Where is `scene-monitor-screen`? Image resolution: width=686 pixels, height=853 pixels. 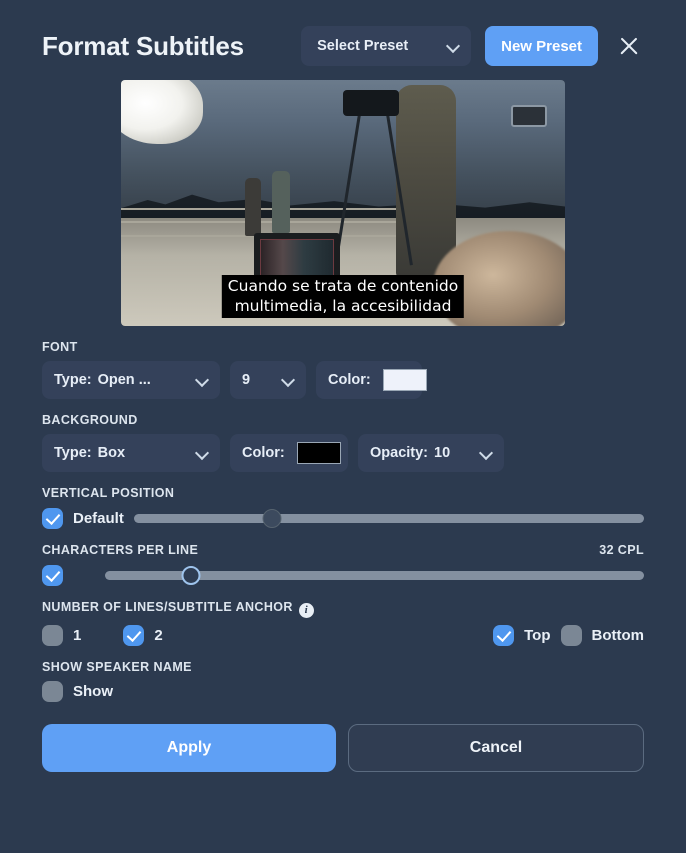
scene-monitor-screen is located at coordinates (297, 259).